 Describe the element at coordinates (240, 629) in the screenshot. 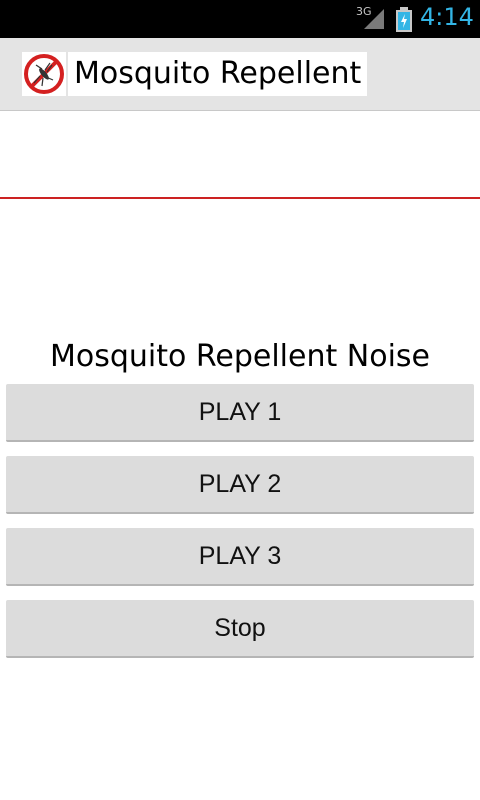

I see `stop-button: Stop` at that location.